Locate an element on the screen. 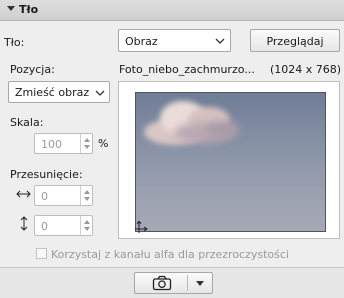 The width and height of the screenshot is (344, 298). offset-x-value: 0 is located at coordinates (44, 196).